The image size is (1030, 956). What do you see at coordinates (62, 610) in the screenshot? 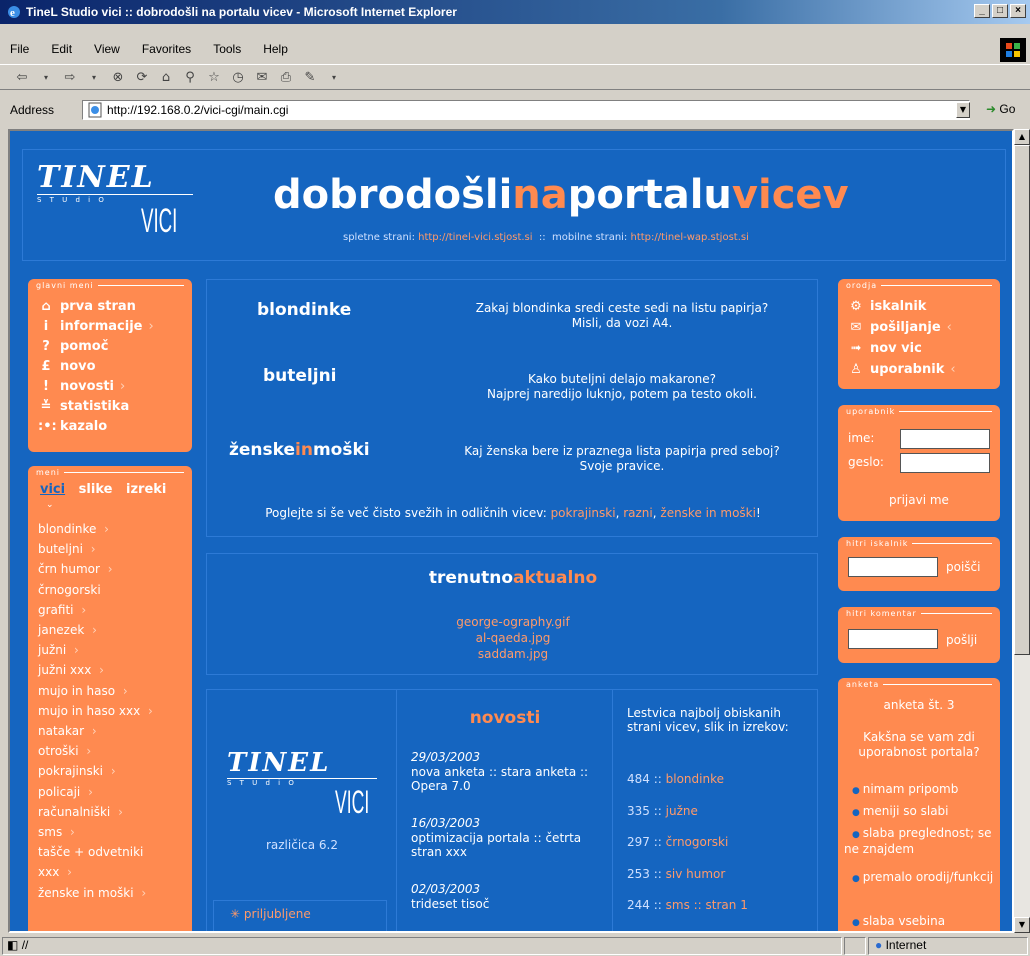
I see `category-item: grafiti ›` at bounding box center [62, 610].